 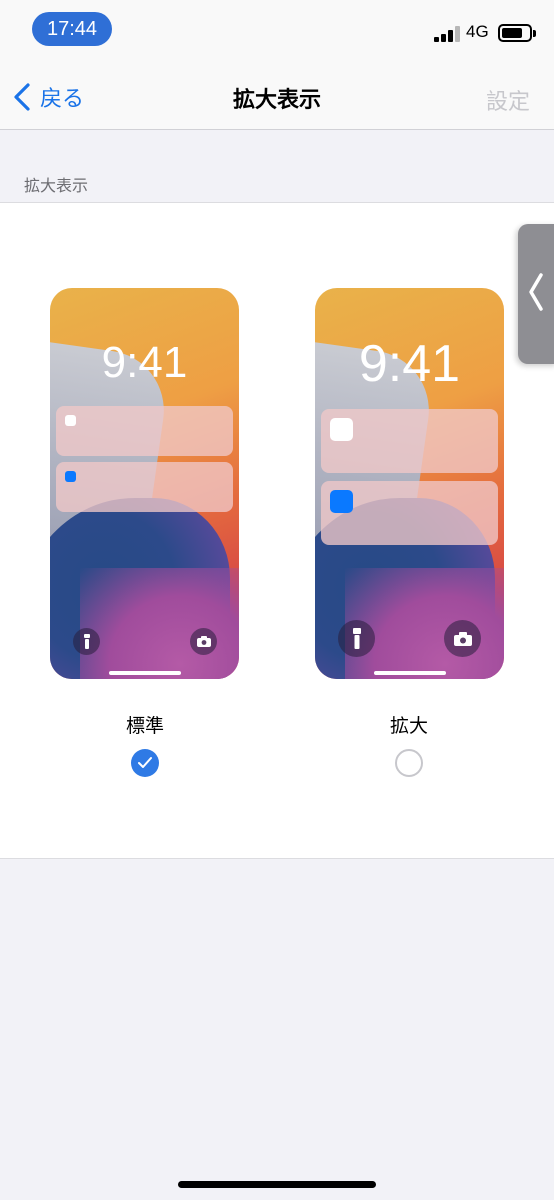 I want to click on status-time: 17:44, so click(x=72, y=29).